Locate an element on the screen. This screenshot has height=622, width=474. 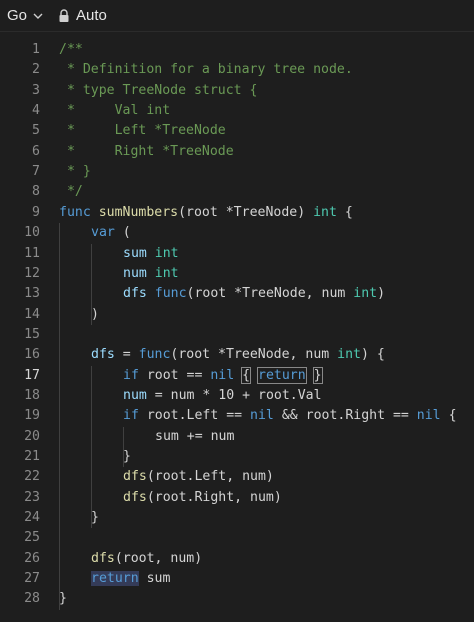
line-number: 4 is located at coordinates (36, 111).